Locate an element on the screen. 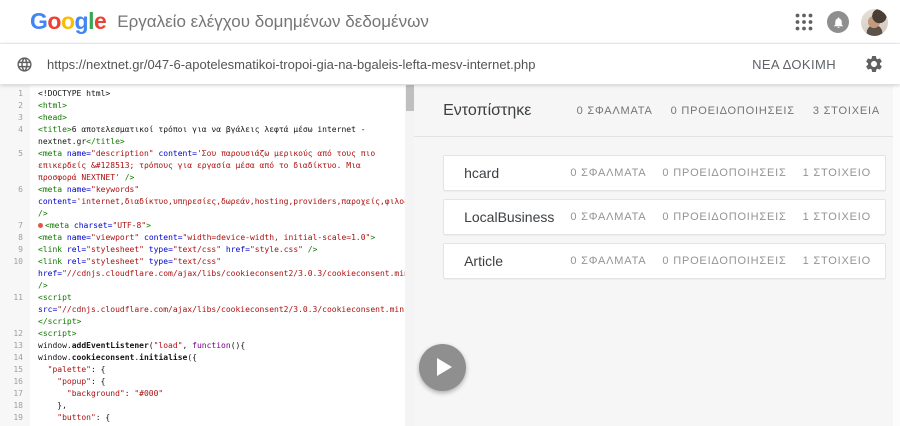 Image resolution: width=900 pixels, height=426 pixels. line-number: 2 is located at coordinates (20, 105).